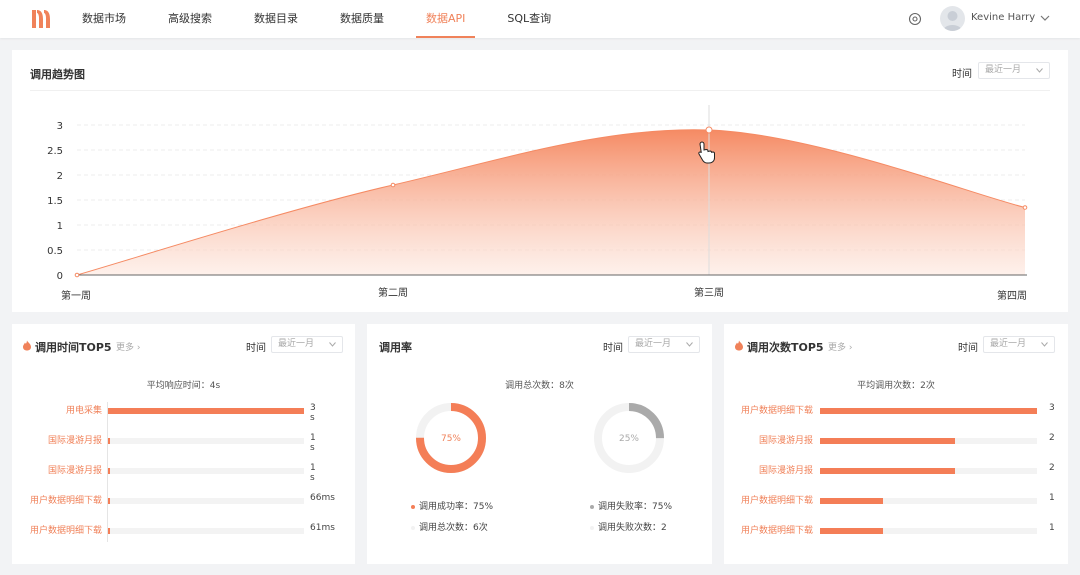 The image size is (1080, 575). Describe the element at coordinates (915, 19) in the screenshot. I see `settings-icon` at that location.